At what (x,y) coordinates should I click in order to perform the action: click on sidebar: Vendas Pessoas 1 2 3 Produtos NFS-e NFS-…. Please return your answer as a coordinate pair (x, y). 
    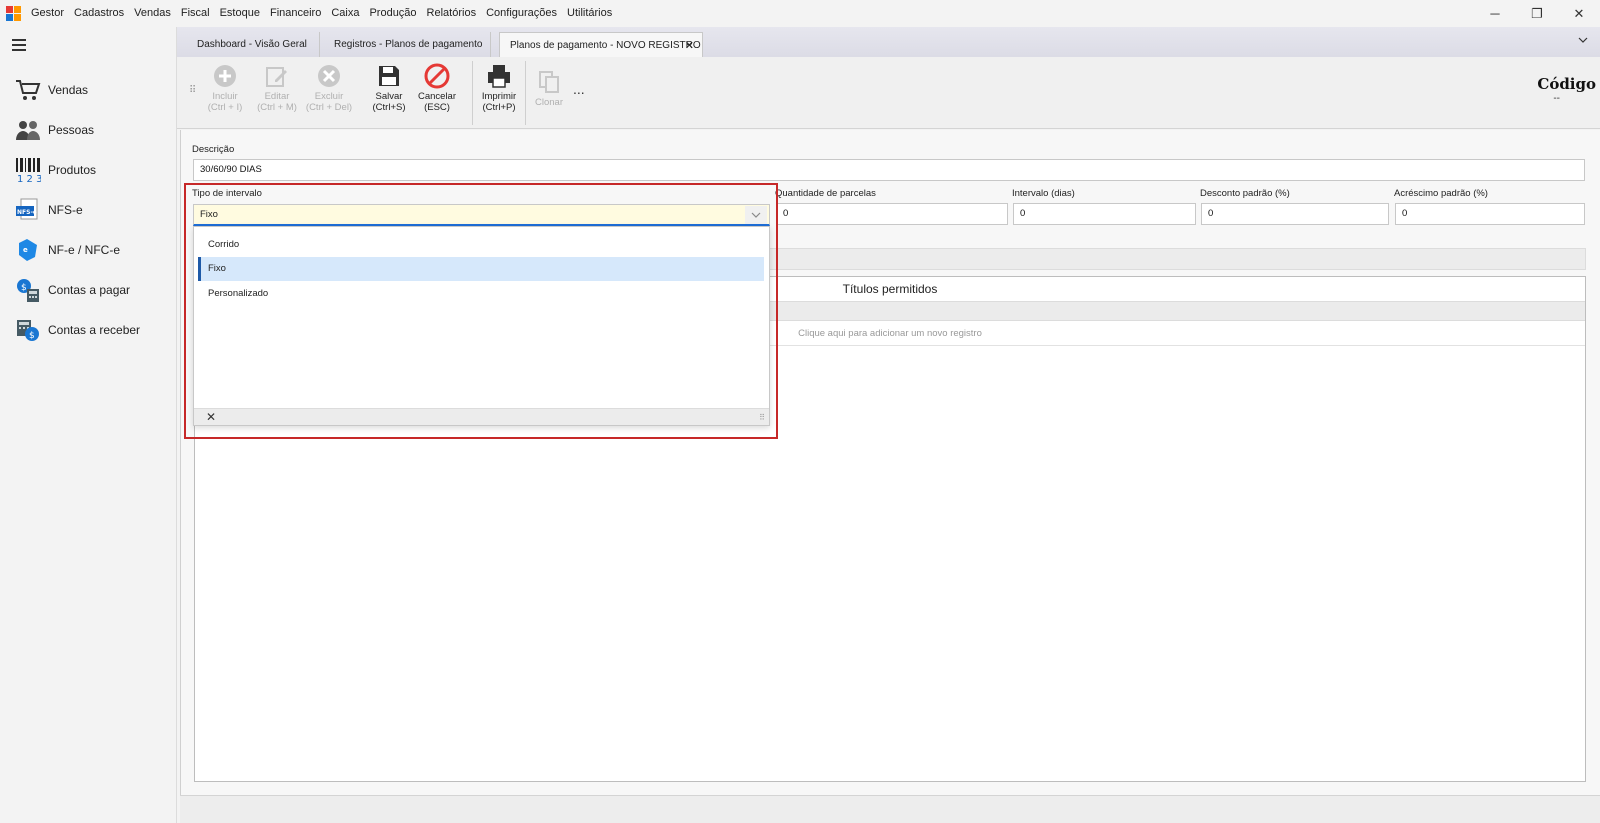
    Looking at the image, I should click on (88, 425).